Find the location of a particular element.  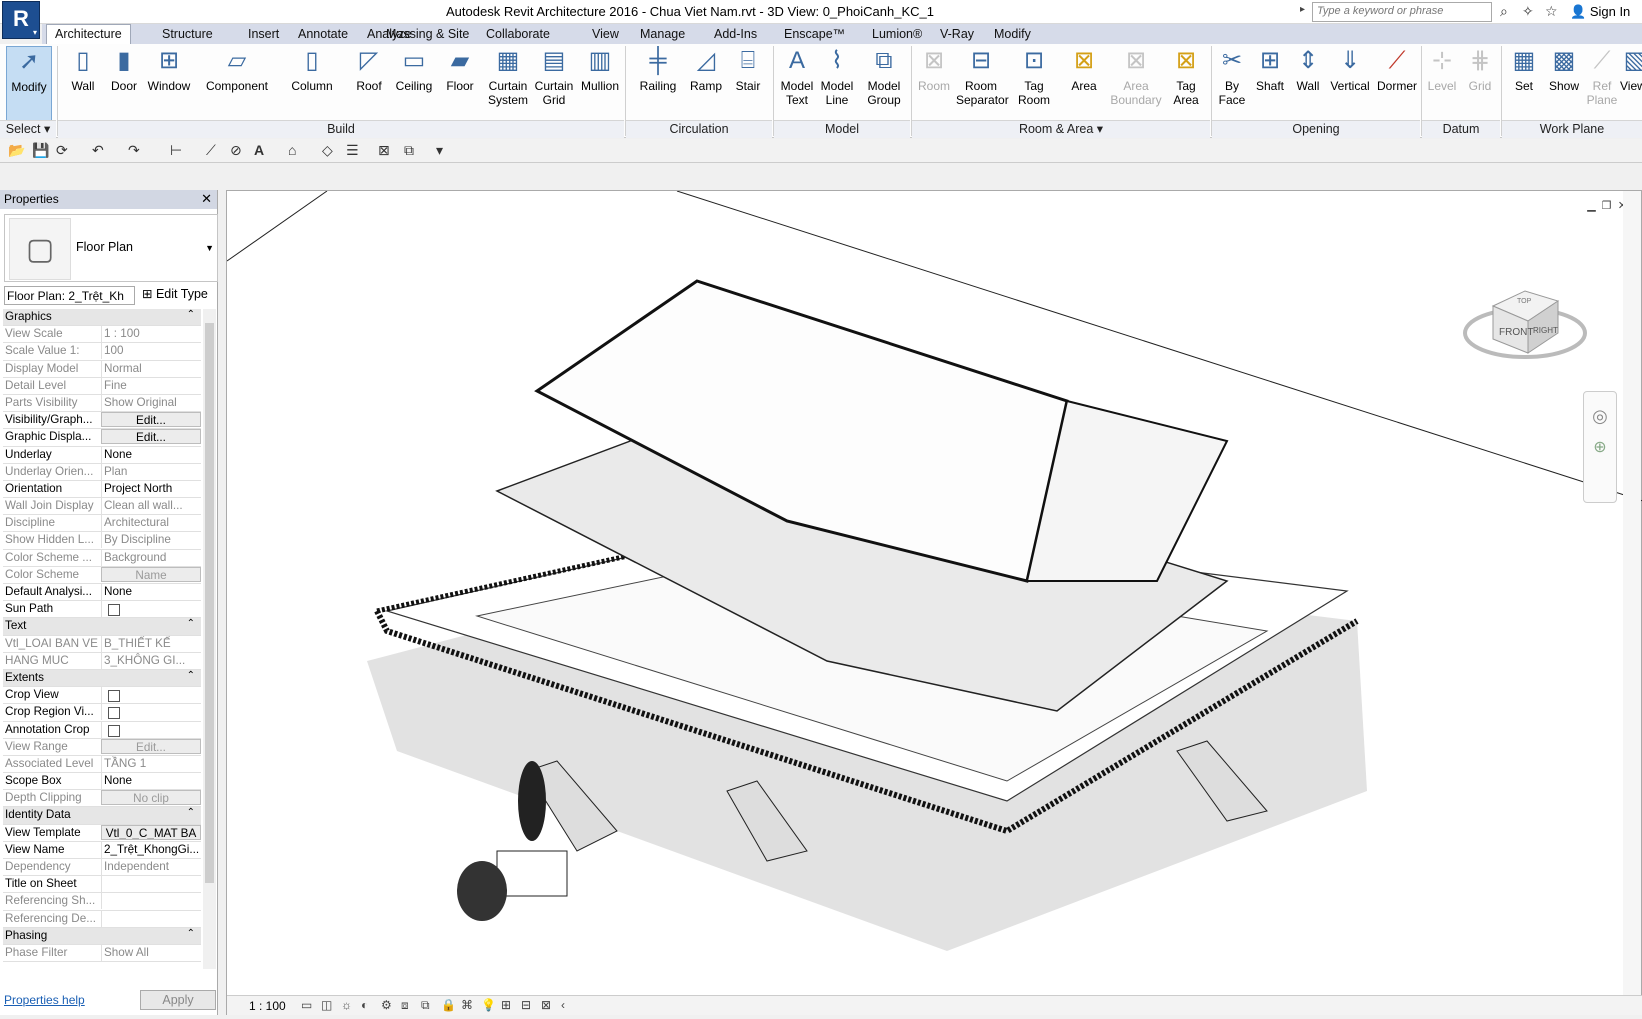

property-category: Phasing ⌃ is located at coordinates (102, 936).